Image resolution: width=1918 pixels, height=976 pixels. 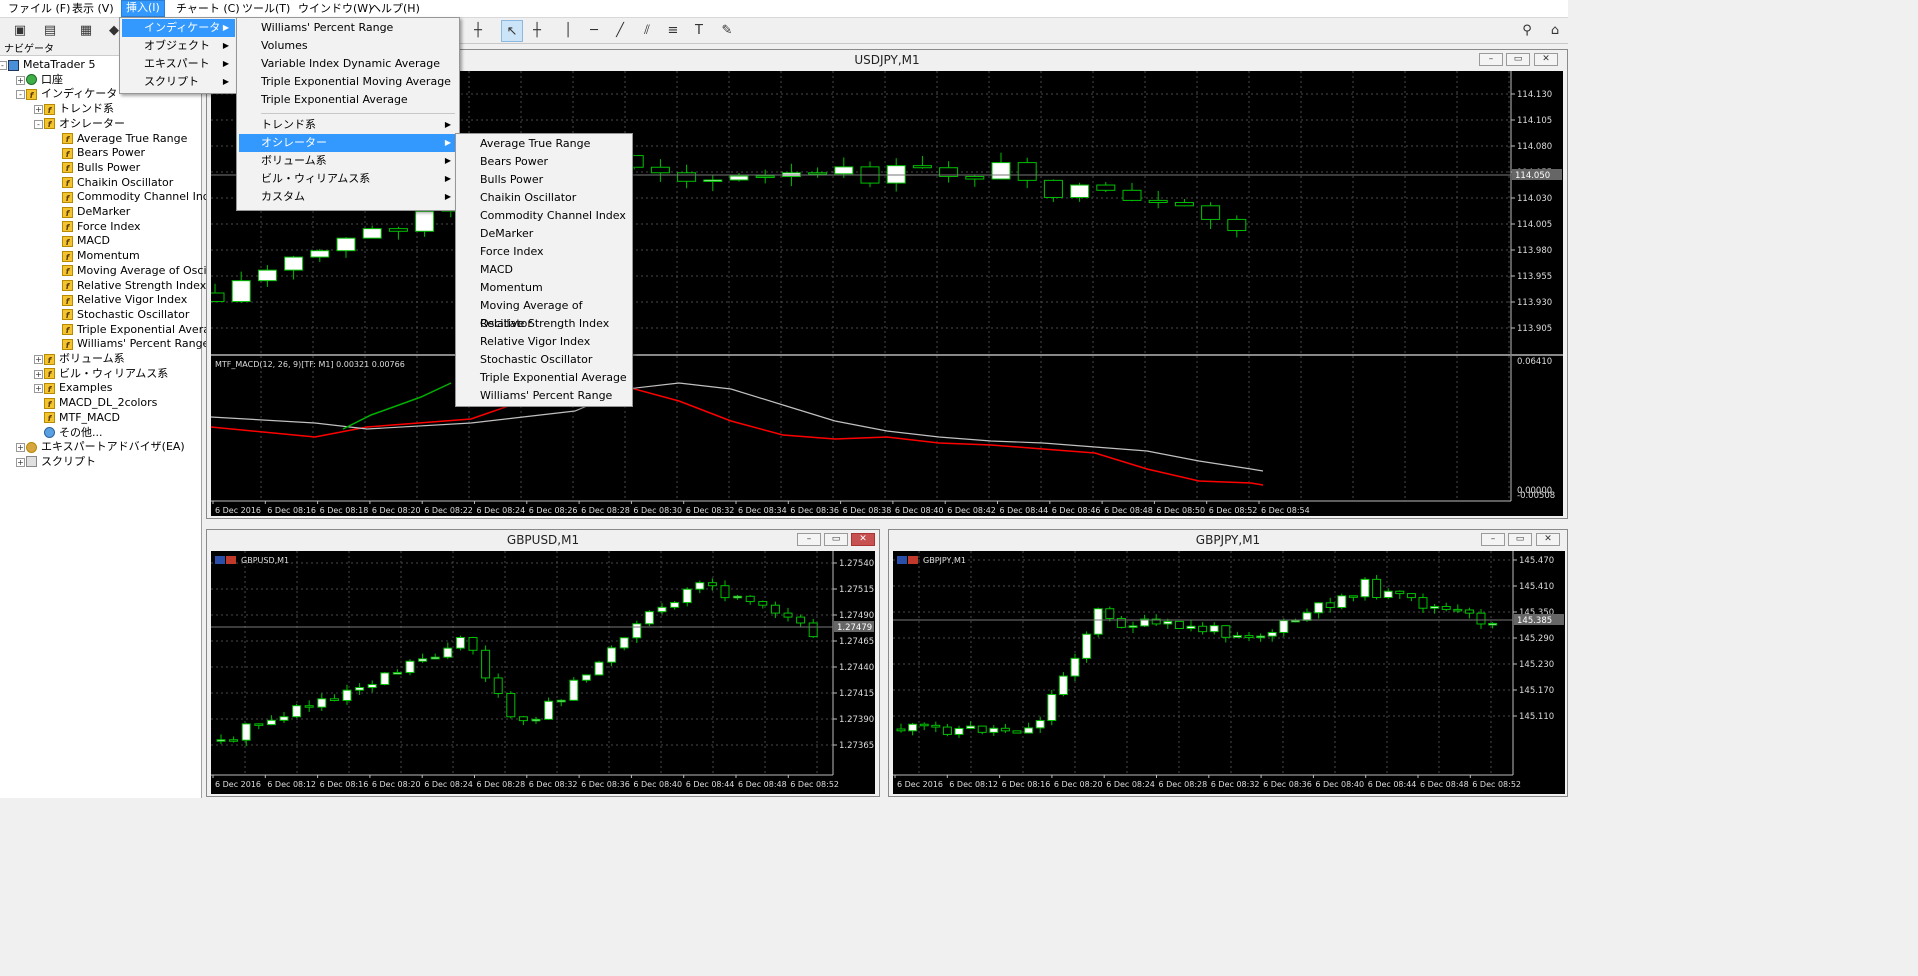 What do you see at coordinates (178, 82) in the screenshot?
I see `menu-item-scripts: スクリプト ▶` at bounding box center [178, 82].